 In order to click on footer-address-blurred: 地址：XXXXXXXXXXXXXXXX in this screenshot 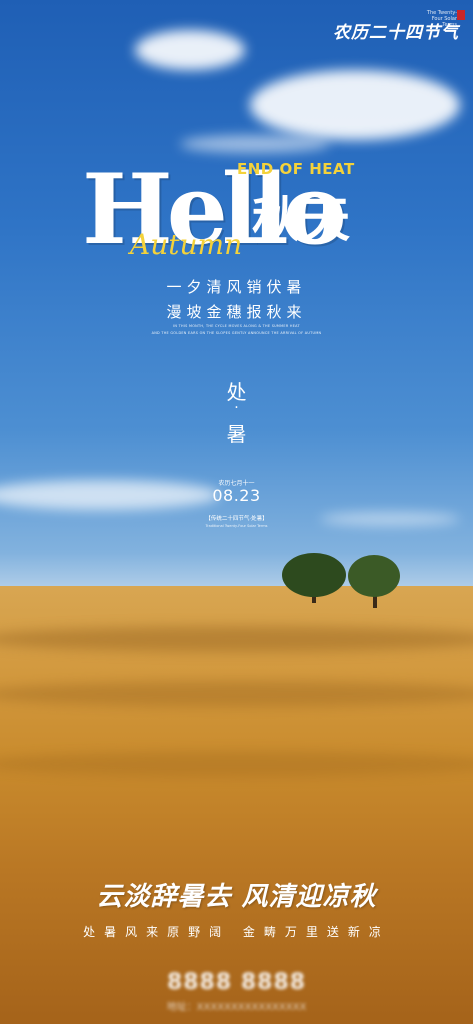, I will do `click(236, 1007)`.